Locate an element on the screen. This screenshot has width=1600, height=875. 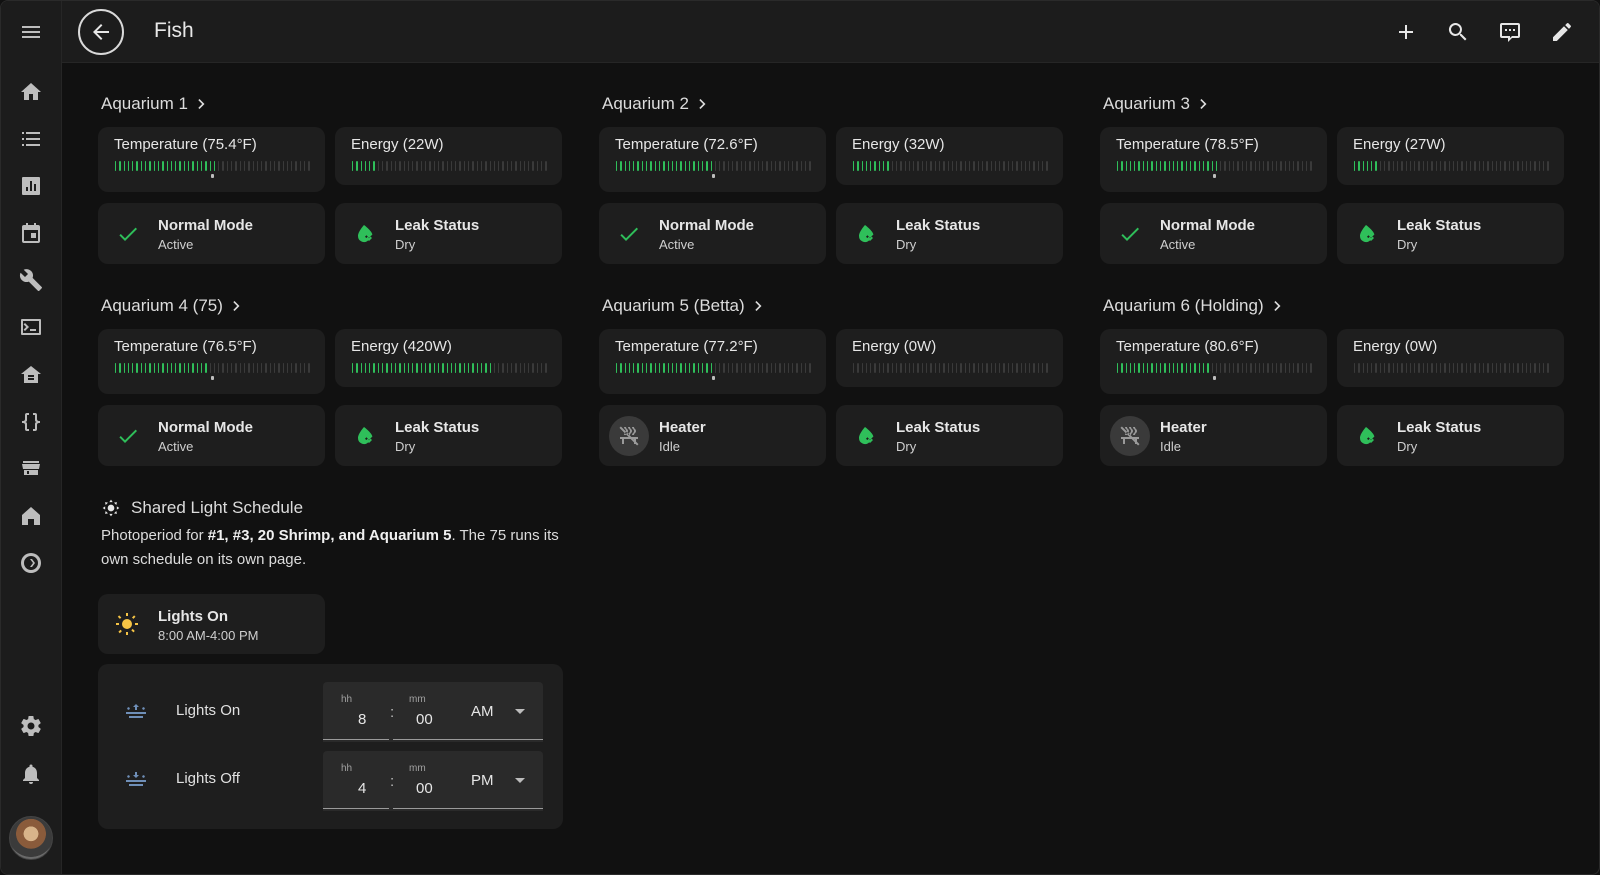
avatar is located at coordinates (31, 838).